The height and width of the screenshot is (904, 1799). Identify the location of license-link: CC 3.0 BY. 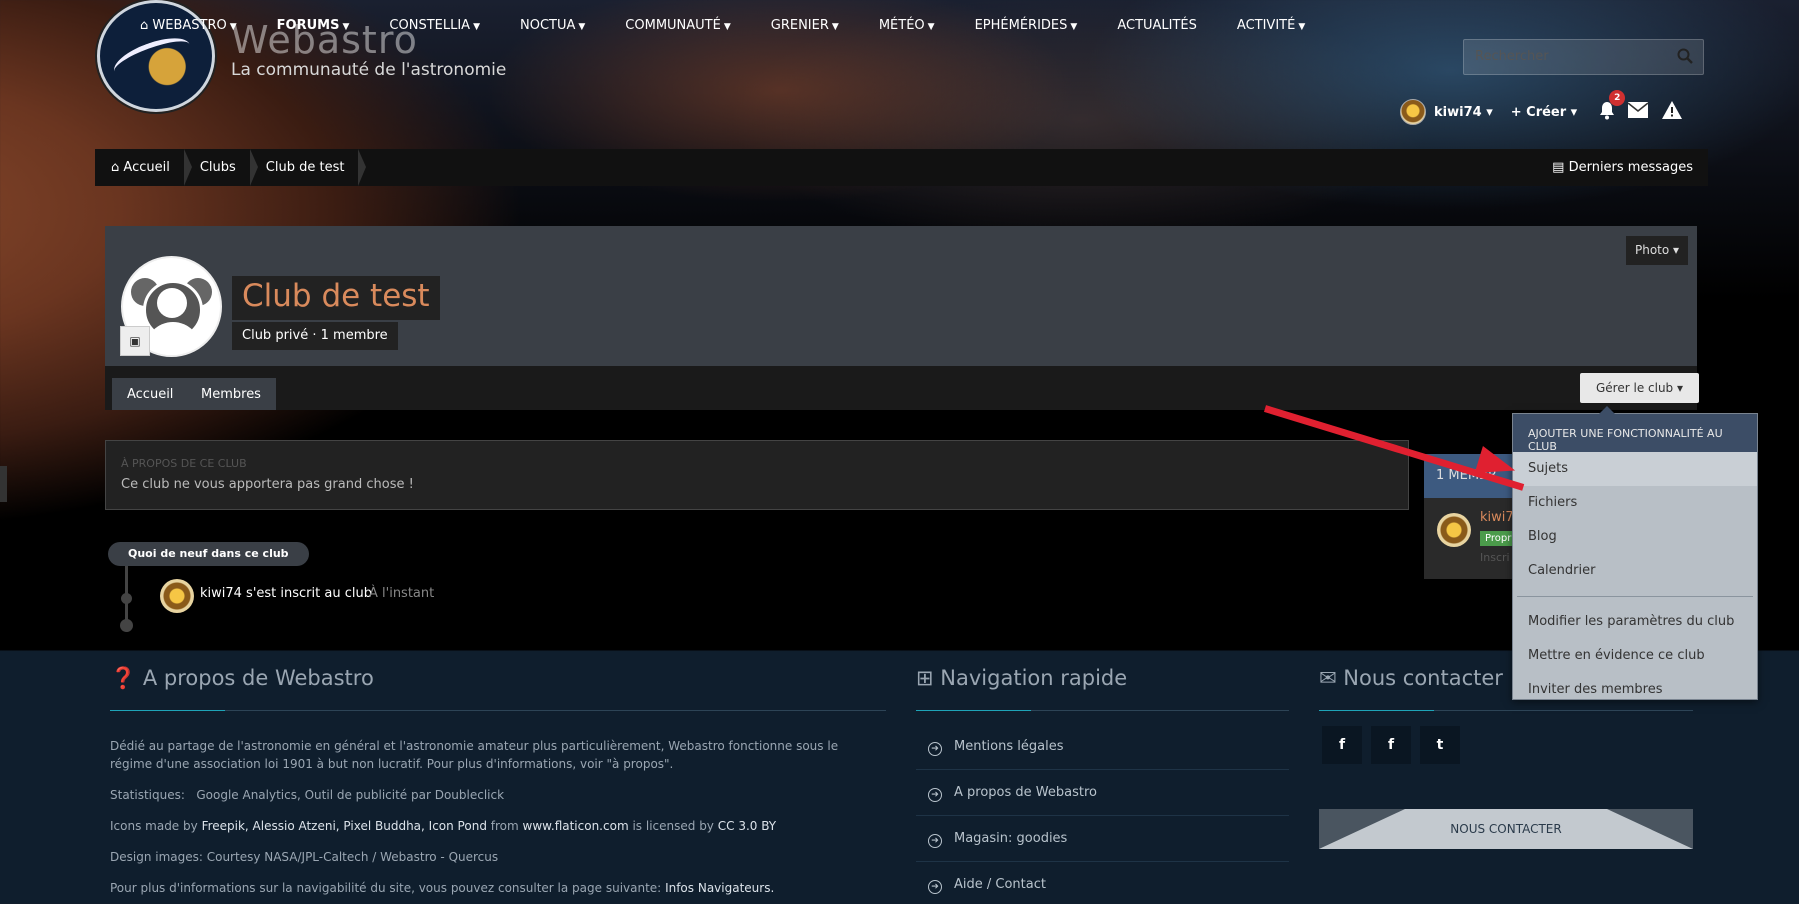
(747, 826).